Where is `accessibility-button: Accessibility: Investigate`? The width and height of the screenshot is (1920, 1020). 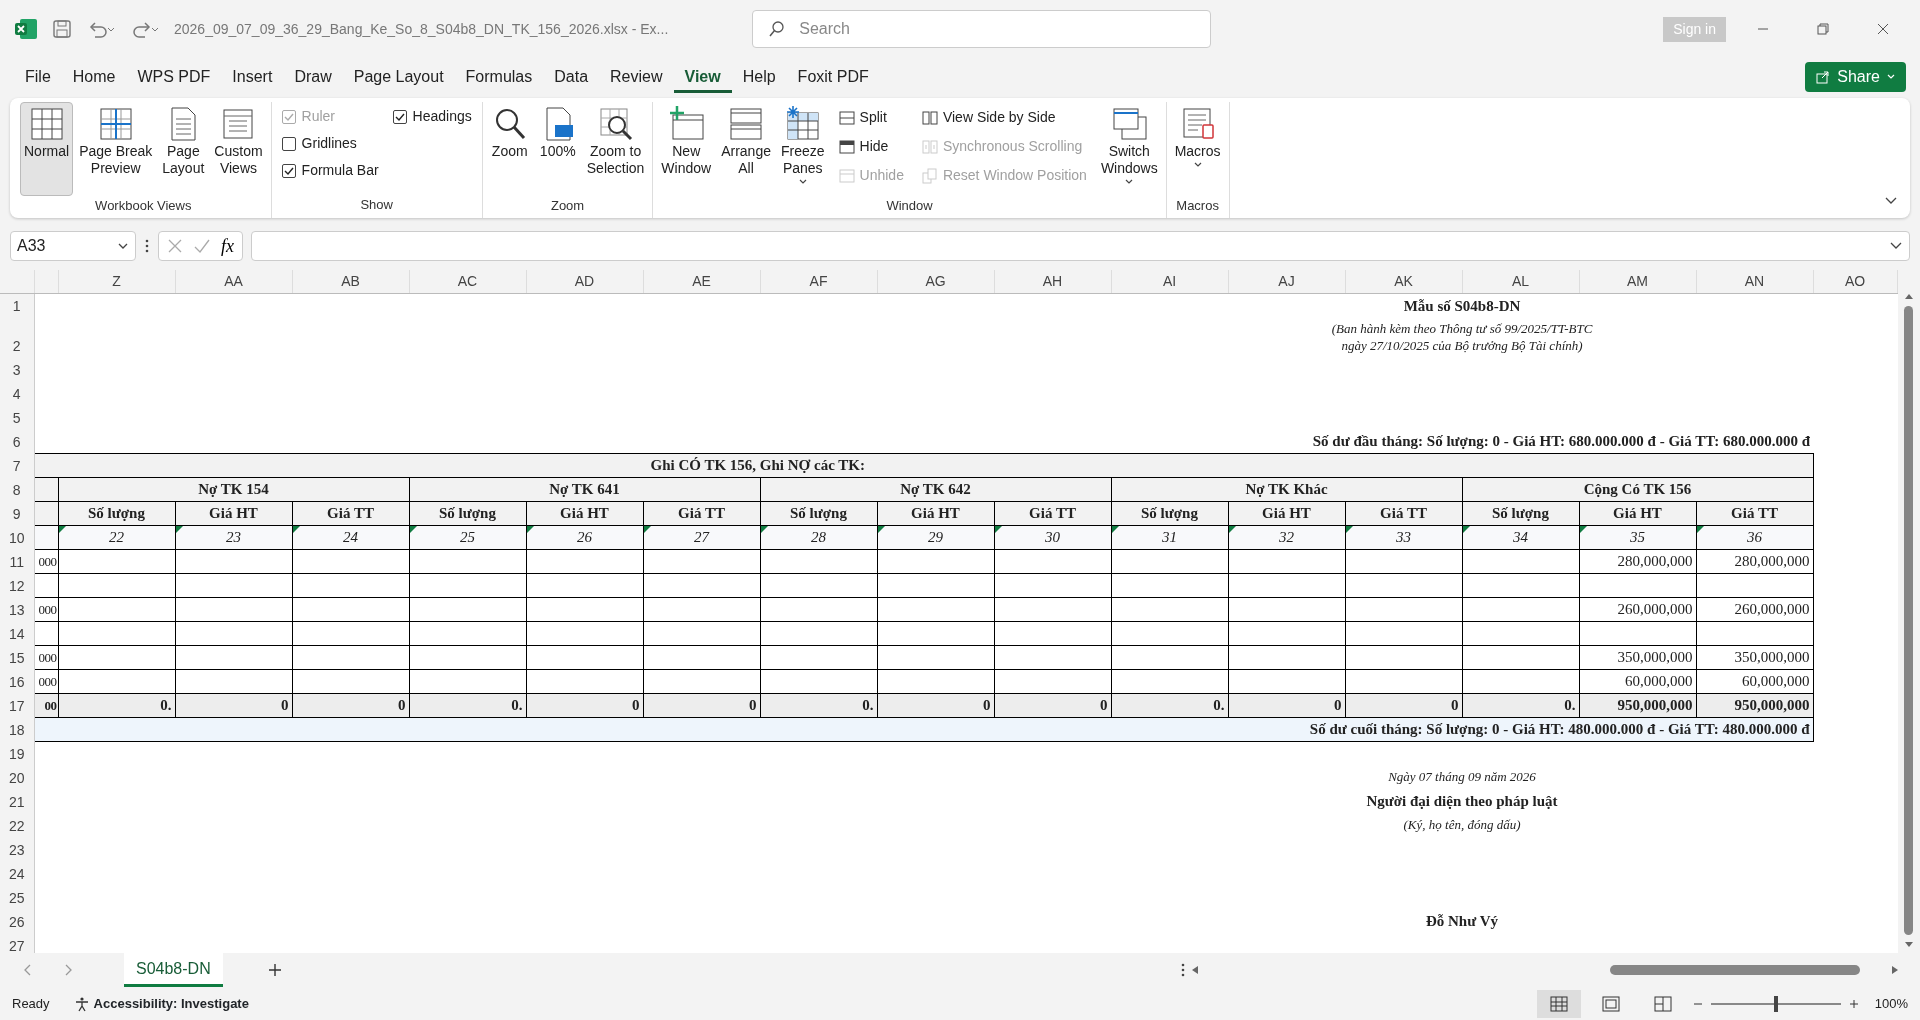
accessibility-button: Accessibility: Investigate is located at coordinates (161, 1003).